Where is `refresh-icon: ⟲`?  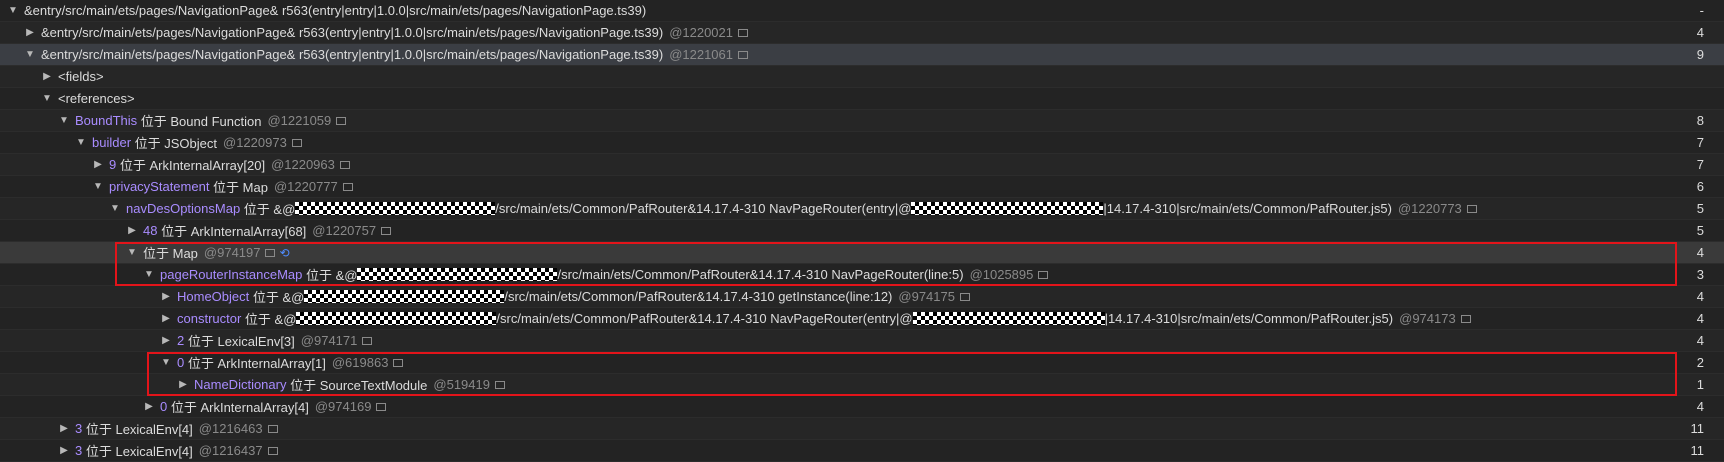
refresh-icon: ⟲ is located at coordinates (284, 253).